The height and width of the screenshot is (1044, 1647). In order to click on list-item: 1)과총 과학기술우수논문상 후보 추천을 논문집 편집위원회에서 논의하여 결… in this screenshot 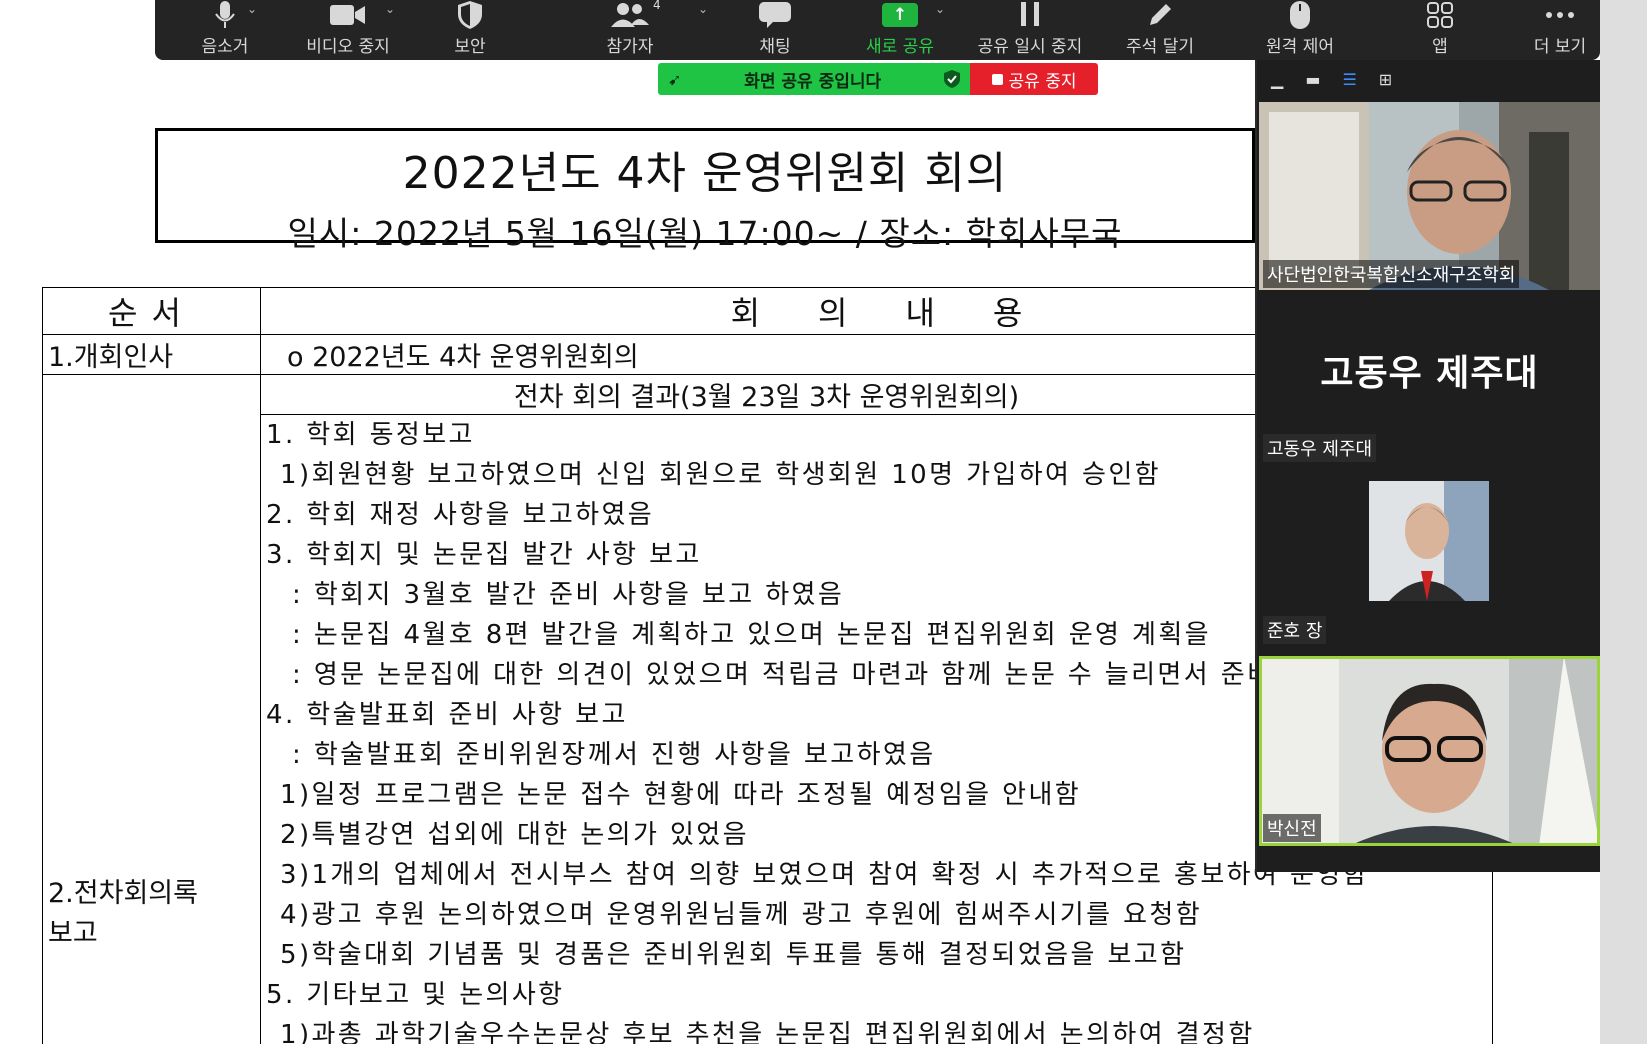, I will do `click(767, 1032)`.